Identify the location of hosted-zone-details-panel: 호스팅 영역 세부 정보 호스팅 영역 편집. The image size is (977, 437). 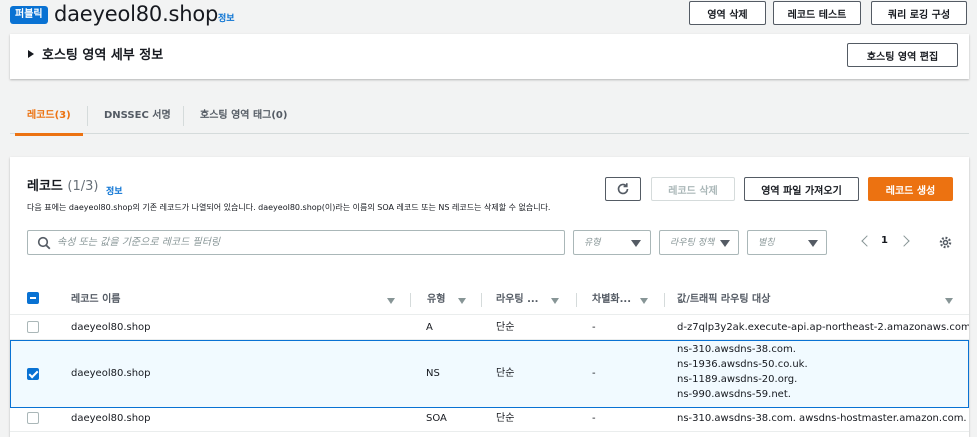
(489, 56).